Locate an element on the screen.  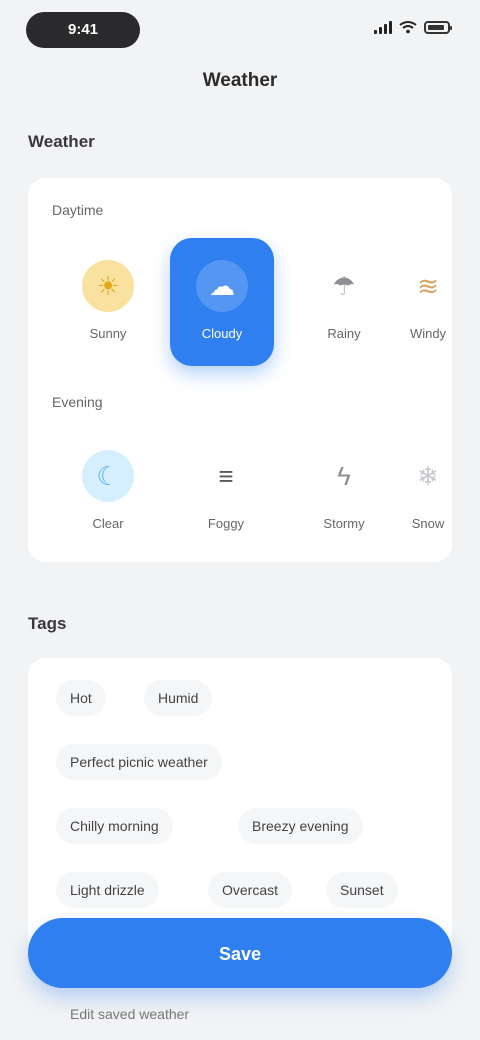
option-row-evening: ☾ Clear ≡ Foggy ϟ Stormy ❄ Snow is located at coordinates (240, 498).